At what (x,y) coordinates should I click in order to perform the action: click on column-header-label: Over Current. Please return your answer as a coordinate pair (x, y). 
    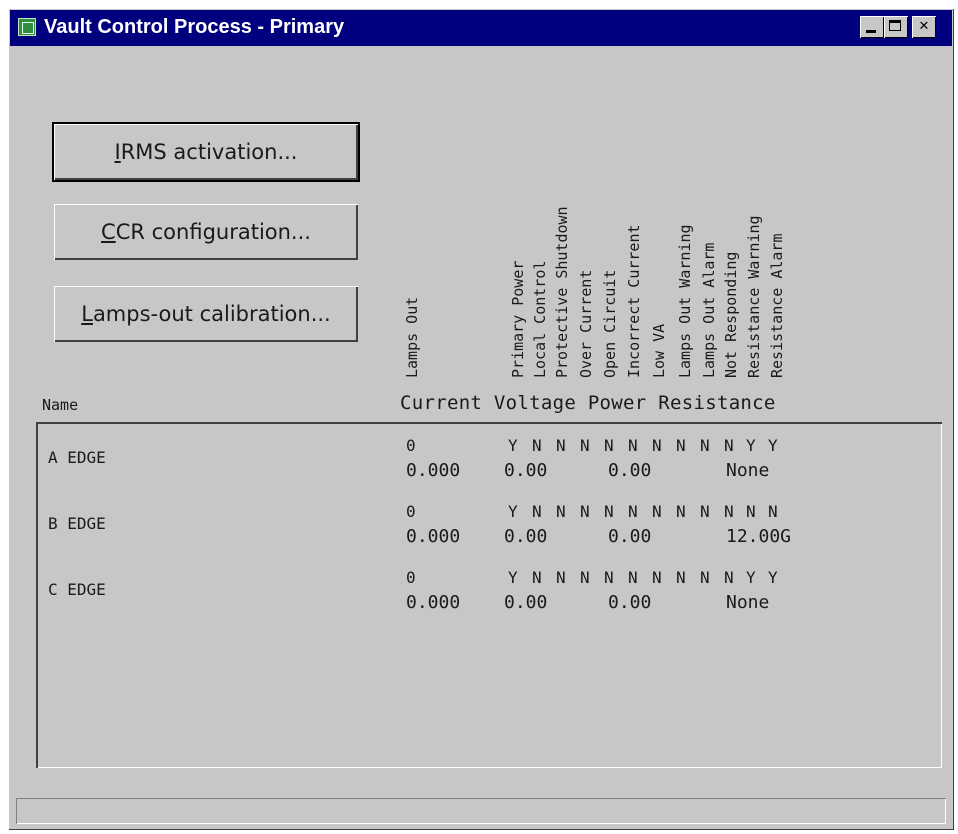
    Looking at the image, I should click on (586, 323).